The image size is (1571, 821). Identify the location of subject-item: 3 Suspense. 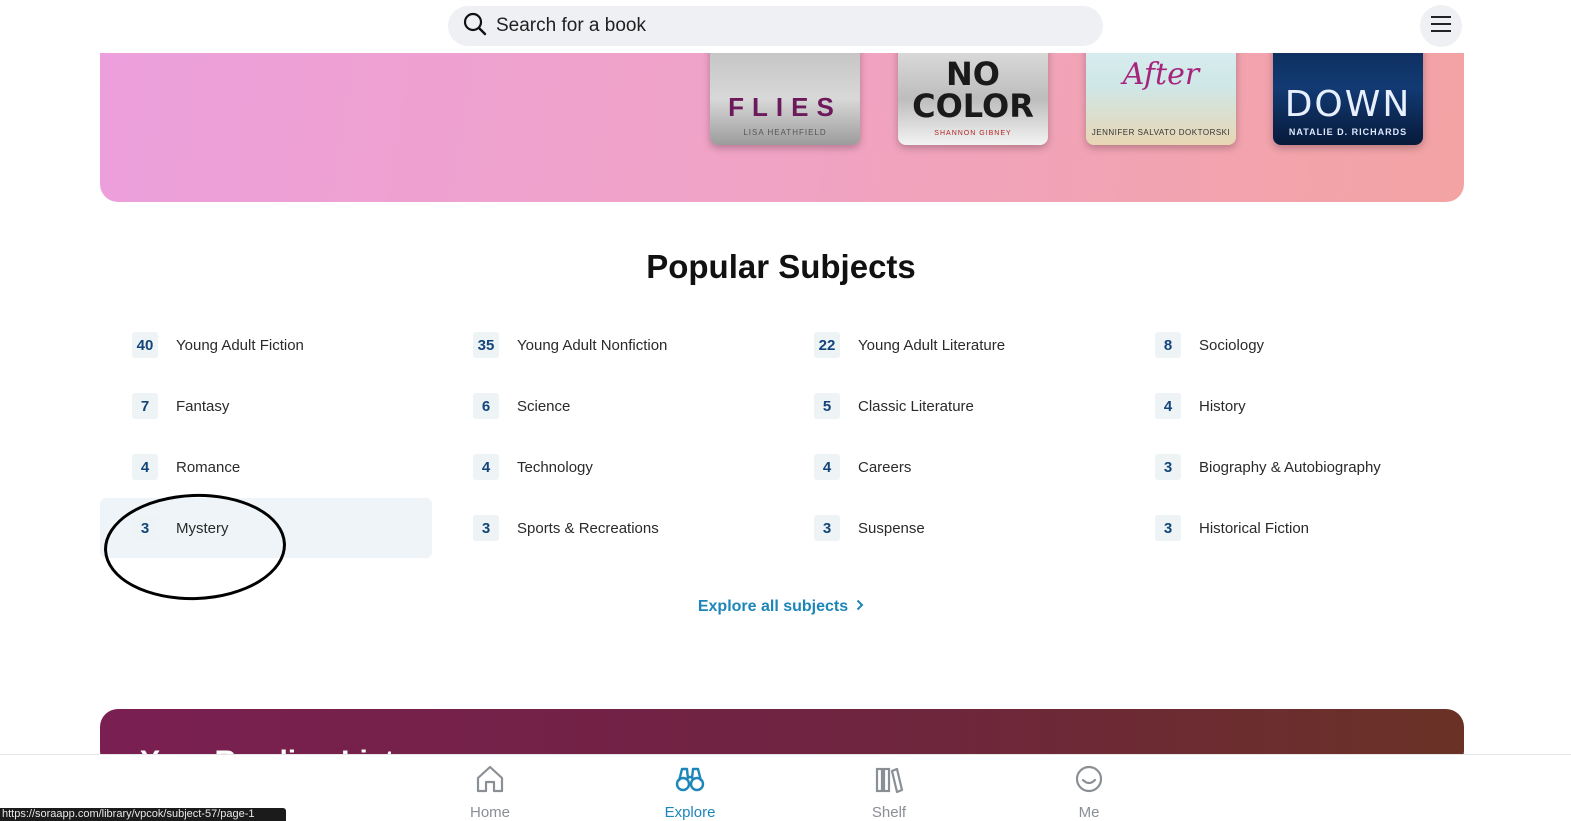
(948, 528).